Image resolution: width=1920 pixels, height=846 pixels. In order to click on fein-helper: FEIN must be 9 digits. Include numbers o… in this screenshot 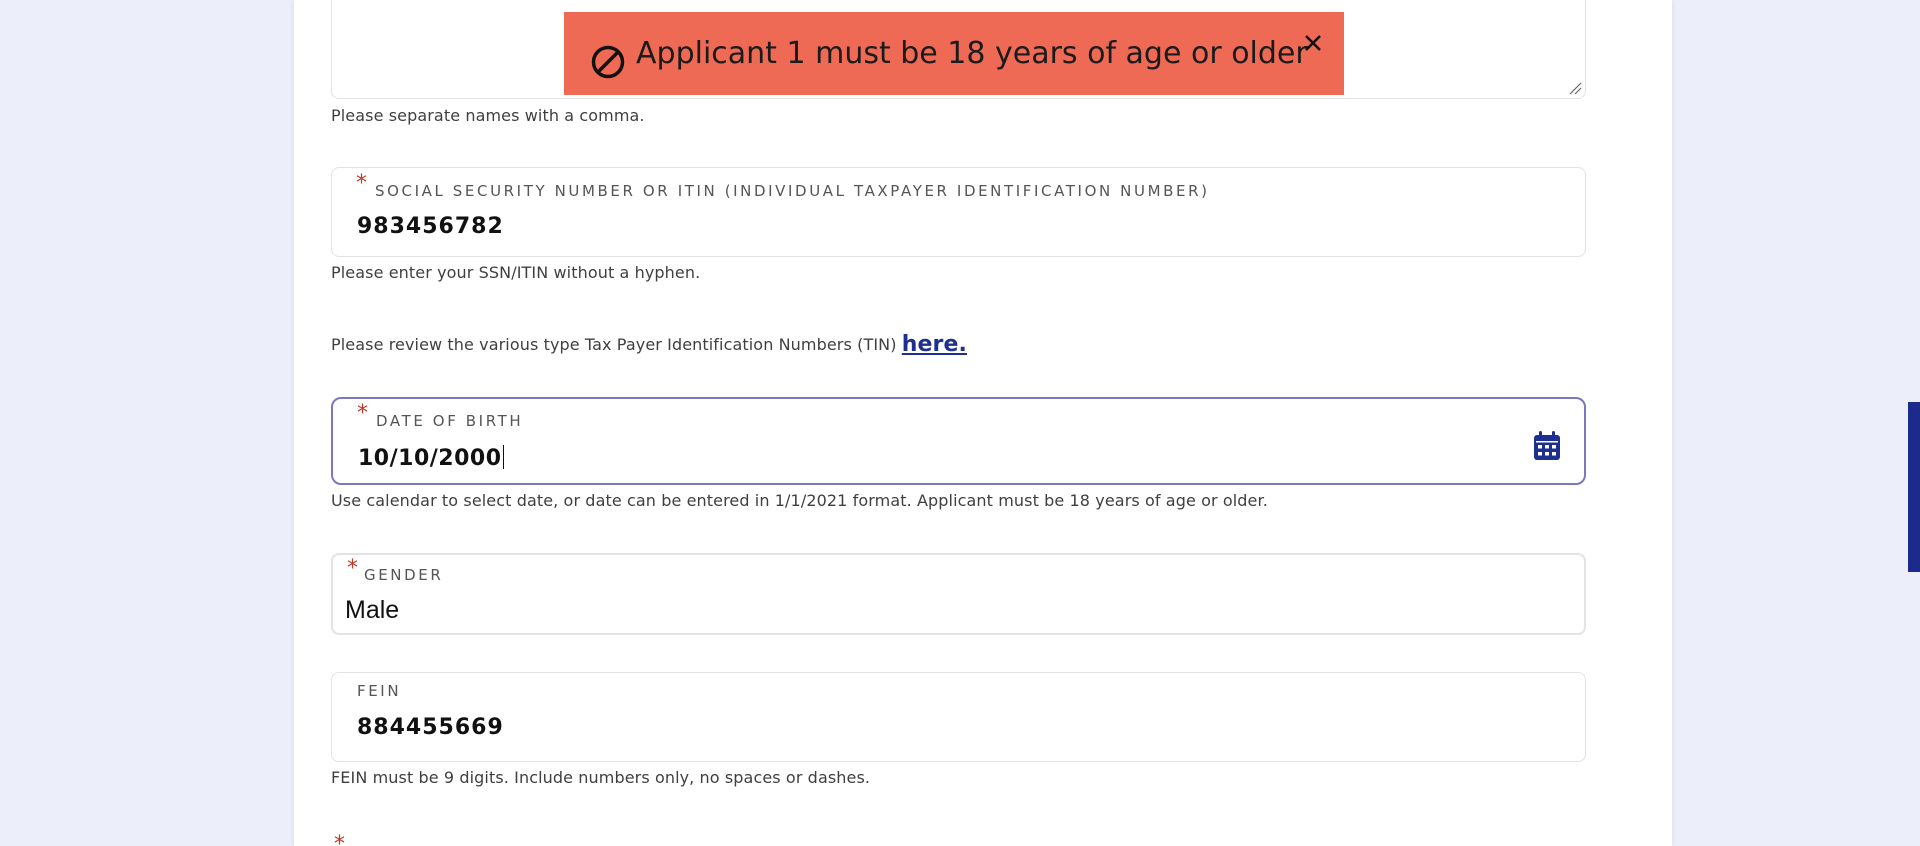, I will do `click(601, 777)`.